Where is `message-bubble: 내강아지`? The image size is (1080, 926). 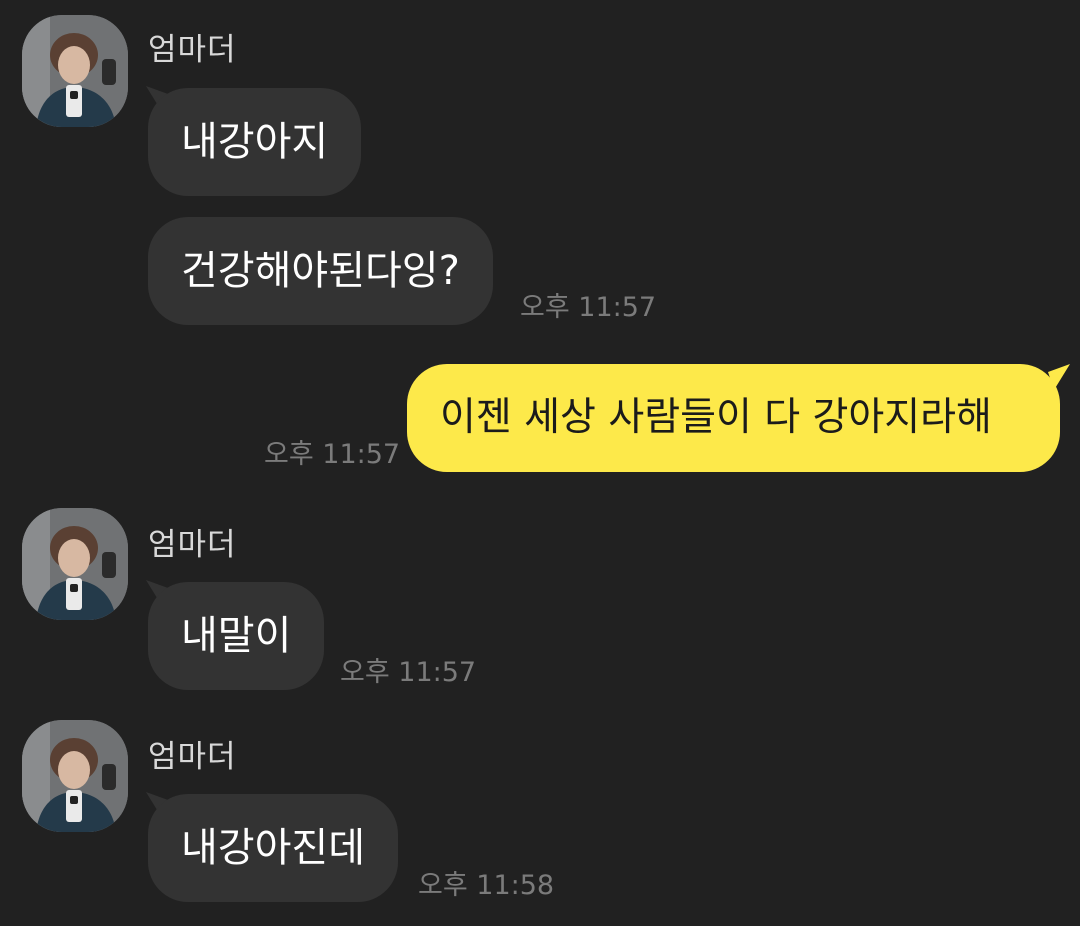
message-bubble: 내강아지 is located at coordinates (255, 142).